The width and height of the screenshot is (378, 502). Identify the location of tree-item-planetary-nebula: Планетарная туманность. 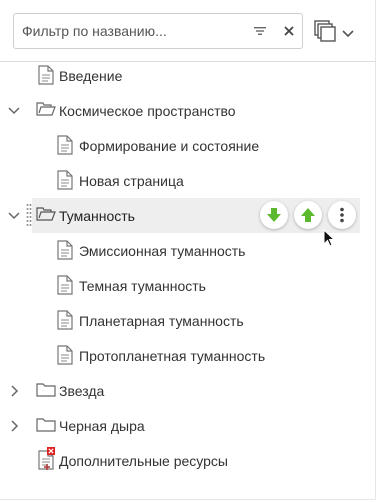
(188, 320).